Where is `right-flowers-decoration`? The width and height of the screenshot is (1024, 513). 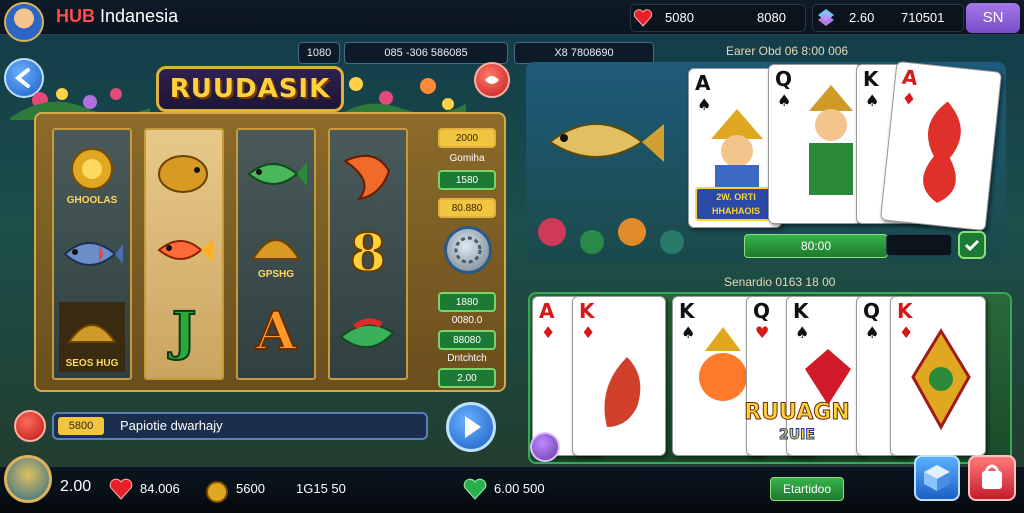 right-flowers-decoration is located at coordinates (401, 98).